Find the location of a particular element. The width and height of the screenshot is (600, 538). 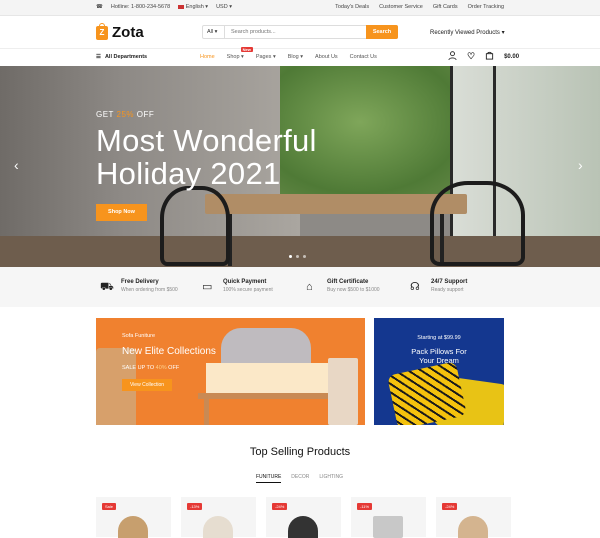

feature-item: ▭ Quick Payment 100% secure payment is located at coordinates (237, 286).